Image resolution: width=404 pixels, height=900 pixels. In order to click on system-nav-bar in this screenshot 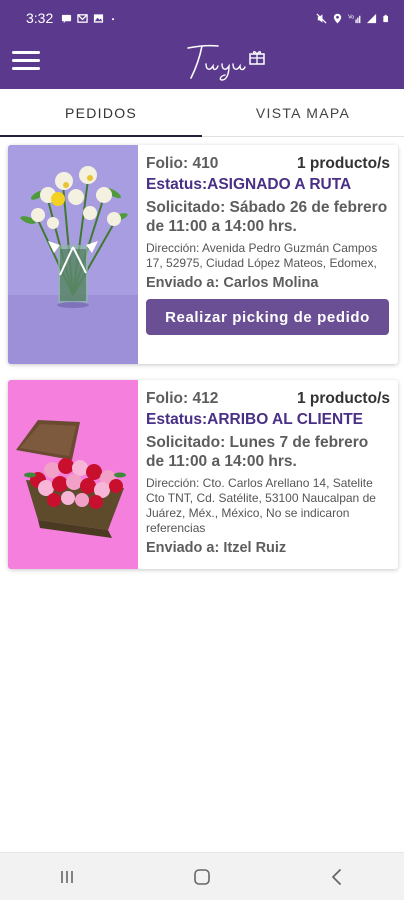, I will do `click(202, 876)`.